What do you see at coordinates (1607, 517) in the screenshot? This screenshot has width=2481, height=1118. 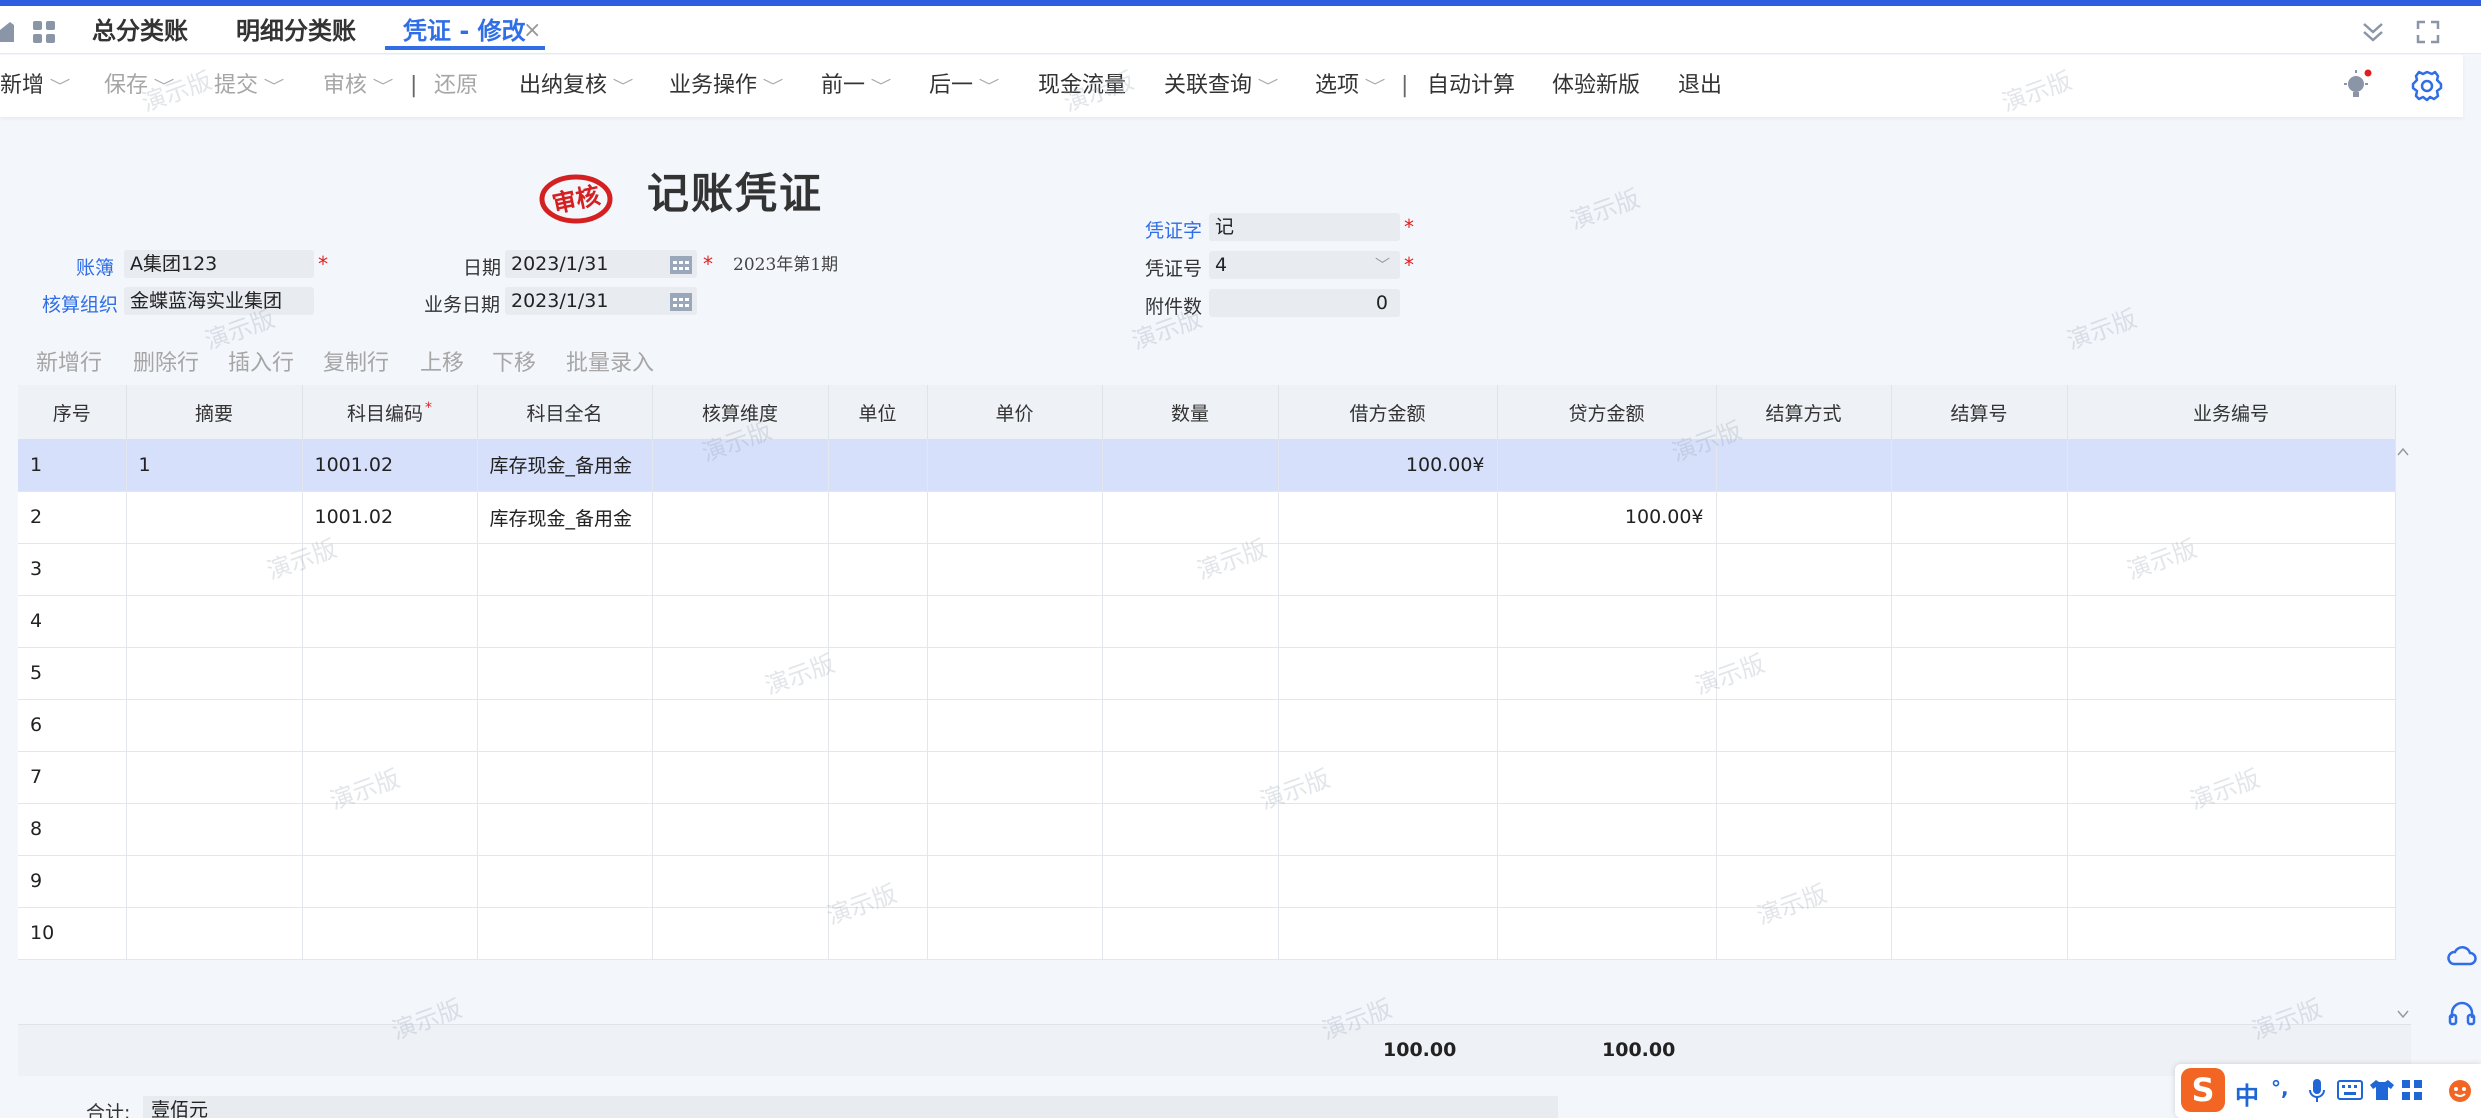 I see `credit-amount-cell: 100.00¥` at bounding box center [1607, 517].